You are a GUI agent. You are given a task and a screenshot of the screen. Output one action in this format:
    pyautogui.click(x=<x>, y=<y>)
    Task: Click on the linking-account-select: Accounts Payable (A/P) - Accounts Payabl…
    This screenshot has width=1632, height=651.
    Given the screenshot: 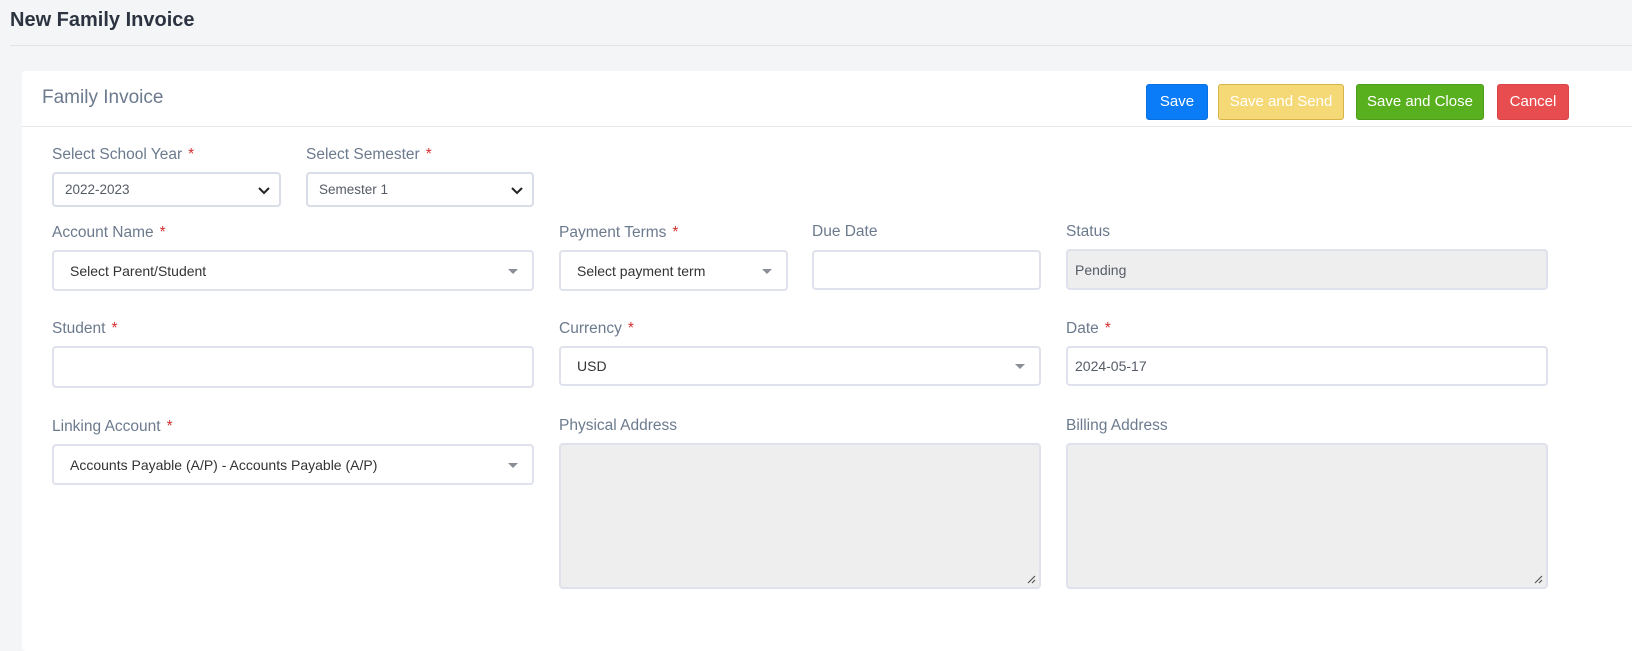 What is the action you would take?
    pyautogui.click(x=293, y=464)
    